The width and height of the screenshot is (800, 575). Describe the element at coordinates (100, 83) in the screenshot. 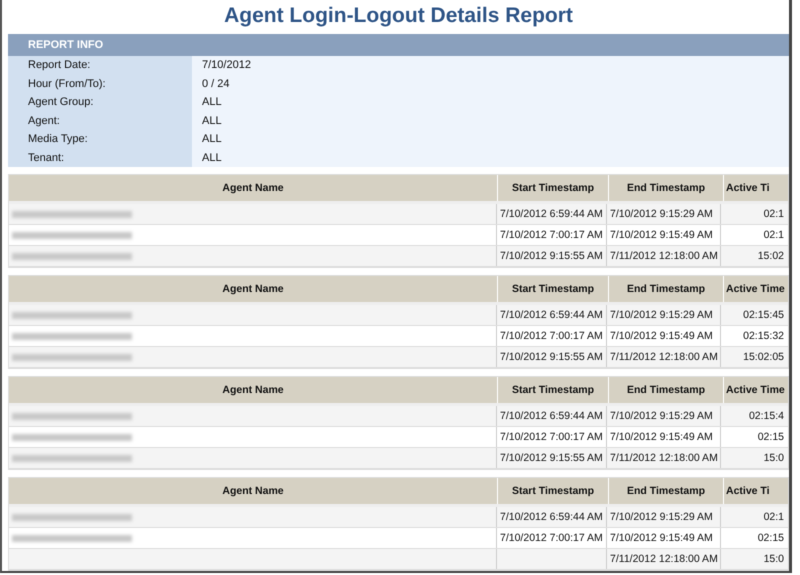

I see `field-label: Hour (From/To):` at that location.